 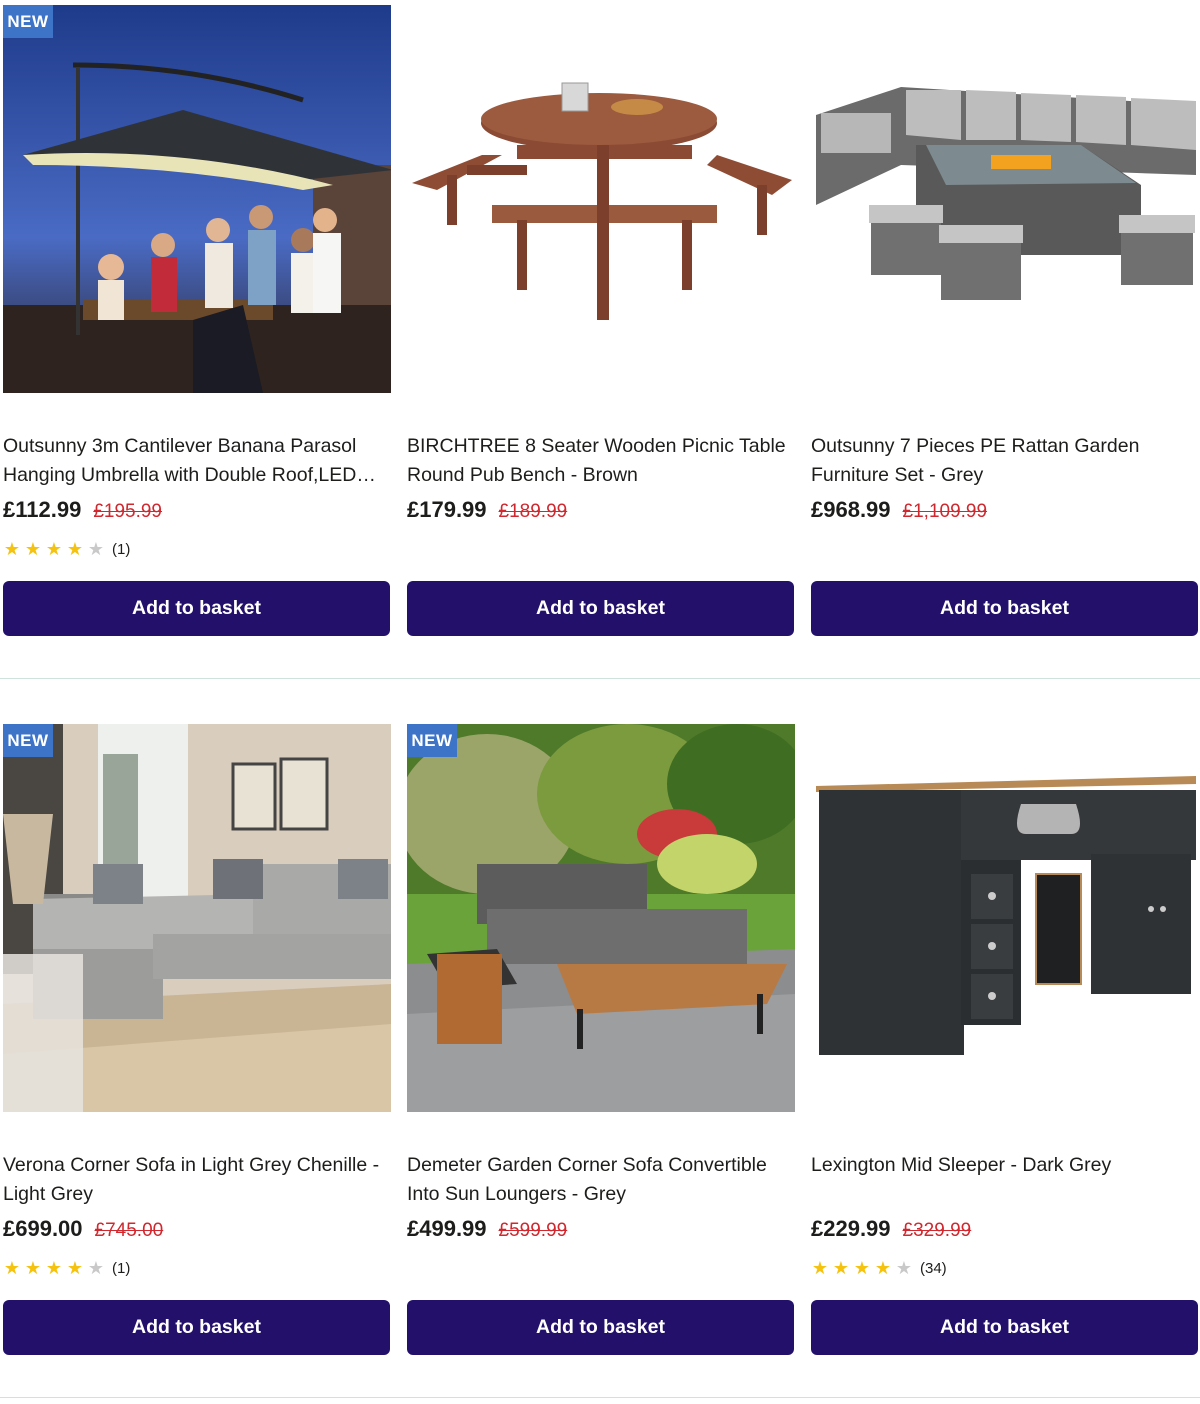 I want to click on current-price: £968.99, so click(x=851, y=509).